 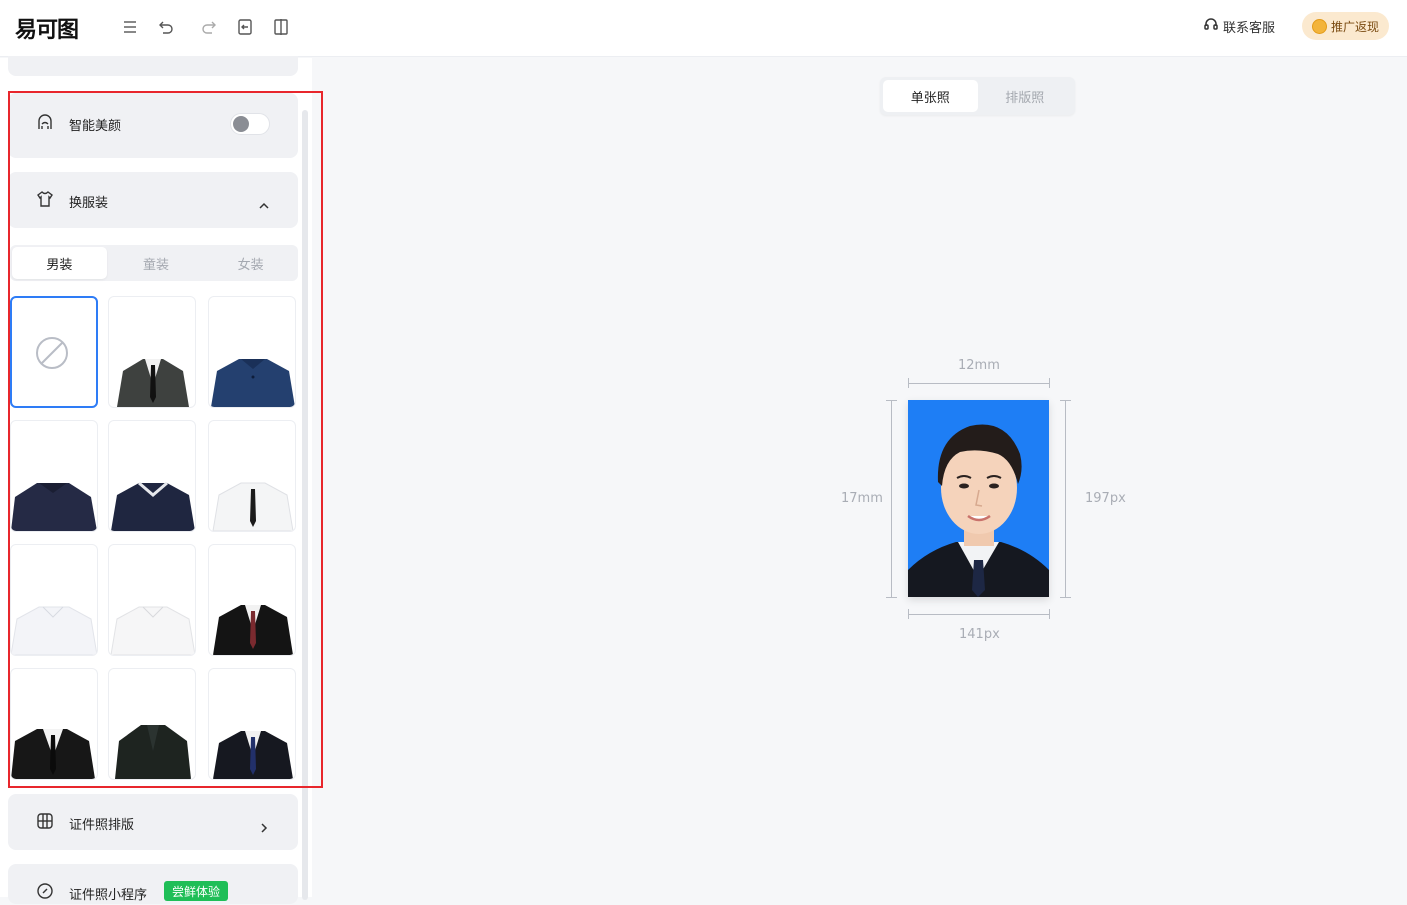 What do you see at coordinates (1065, 499) in the screenshot?
I see `height-right-line` at bounding box center [1065, 499].